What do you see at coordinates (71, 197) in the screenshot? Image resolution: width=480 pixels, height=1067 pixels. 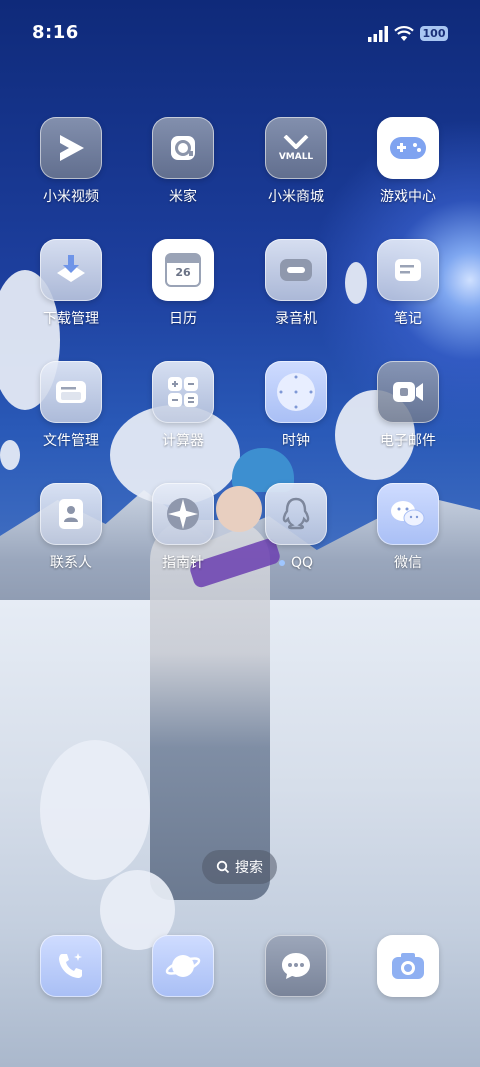 I see `app-label: 小米视频` at bounding box center [71, 197].